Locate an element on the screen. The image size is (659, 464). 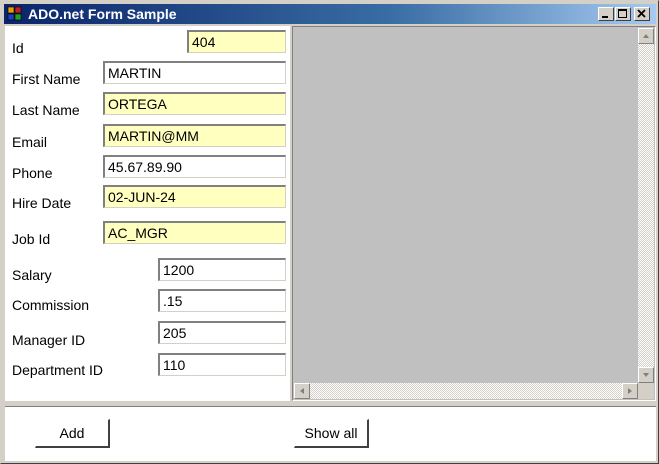
scroll-left-button is located at coordinates (302, 391).